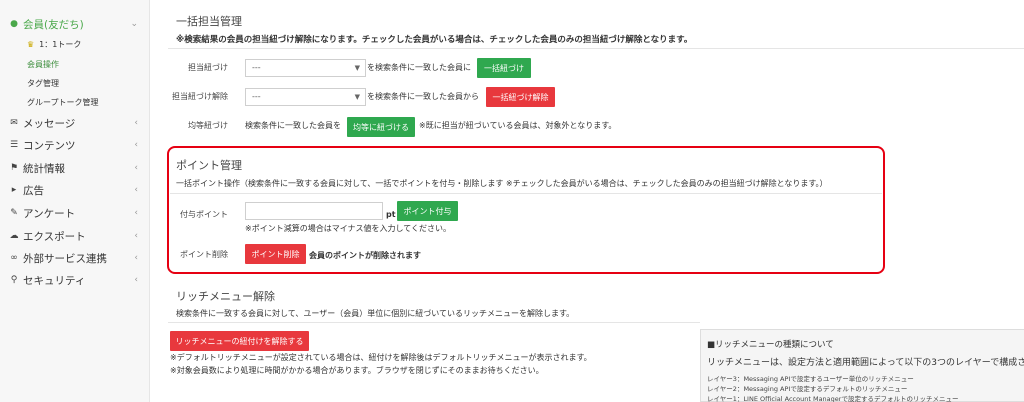 The width and height of the screenshot is (1024, 402). Describe the element at coordinates (54, 236) in the screenshot. I see `sidebar-item-label: エクスポート` at that location.